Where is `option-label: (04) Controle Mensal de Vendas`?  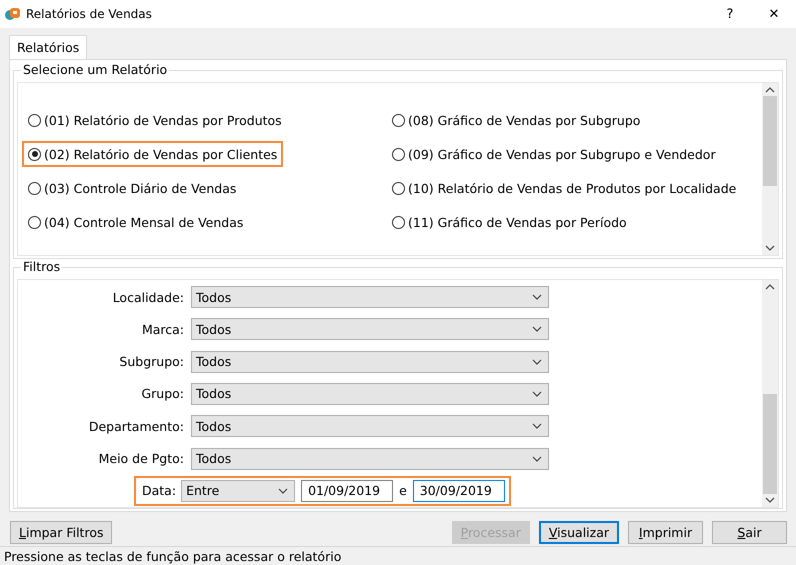 option-label: (04) Controle Mensal de Vendas is located at coordinates (144, 222).